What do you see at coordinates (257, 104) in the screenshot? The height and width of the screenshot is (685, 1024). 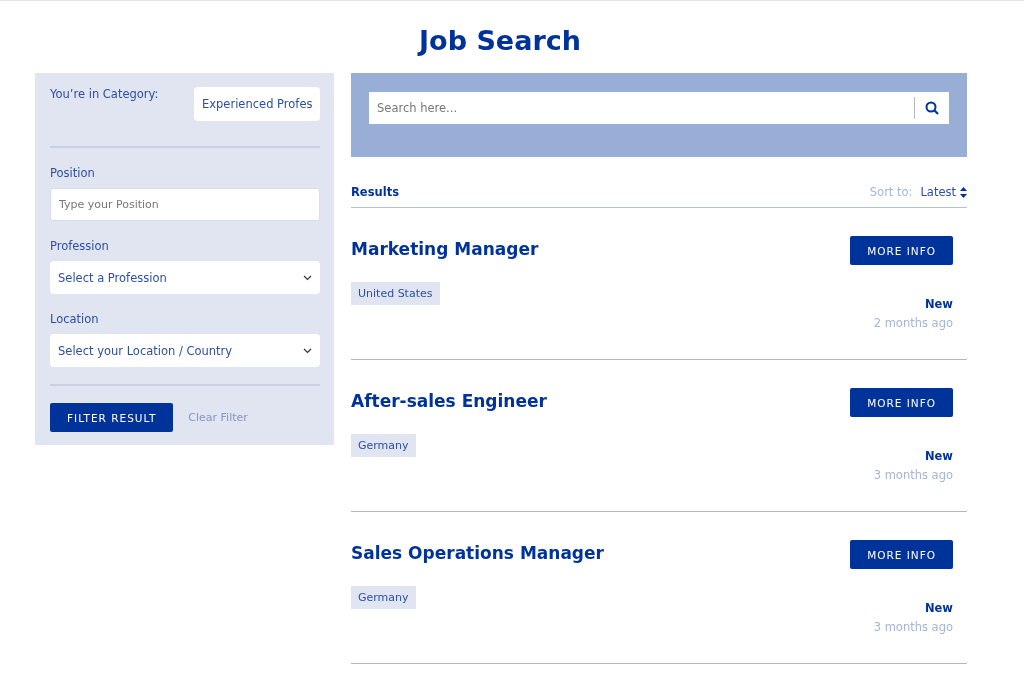 I see `category-select: Experienced Profes` at bounding box center [257, 104].